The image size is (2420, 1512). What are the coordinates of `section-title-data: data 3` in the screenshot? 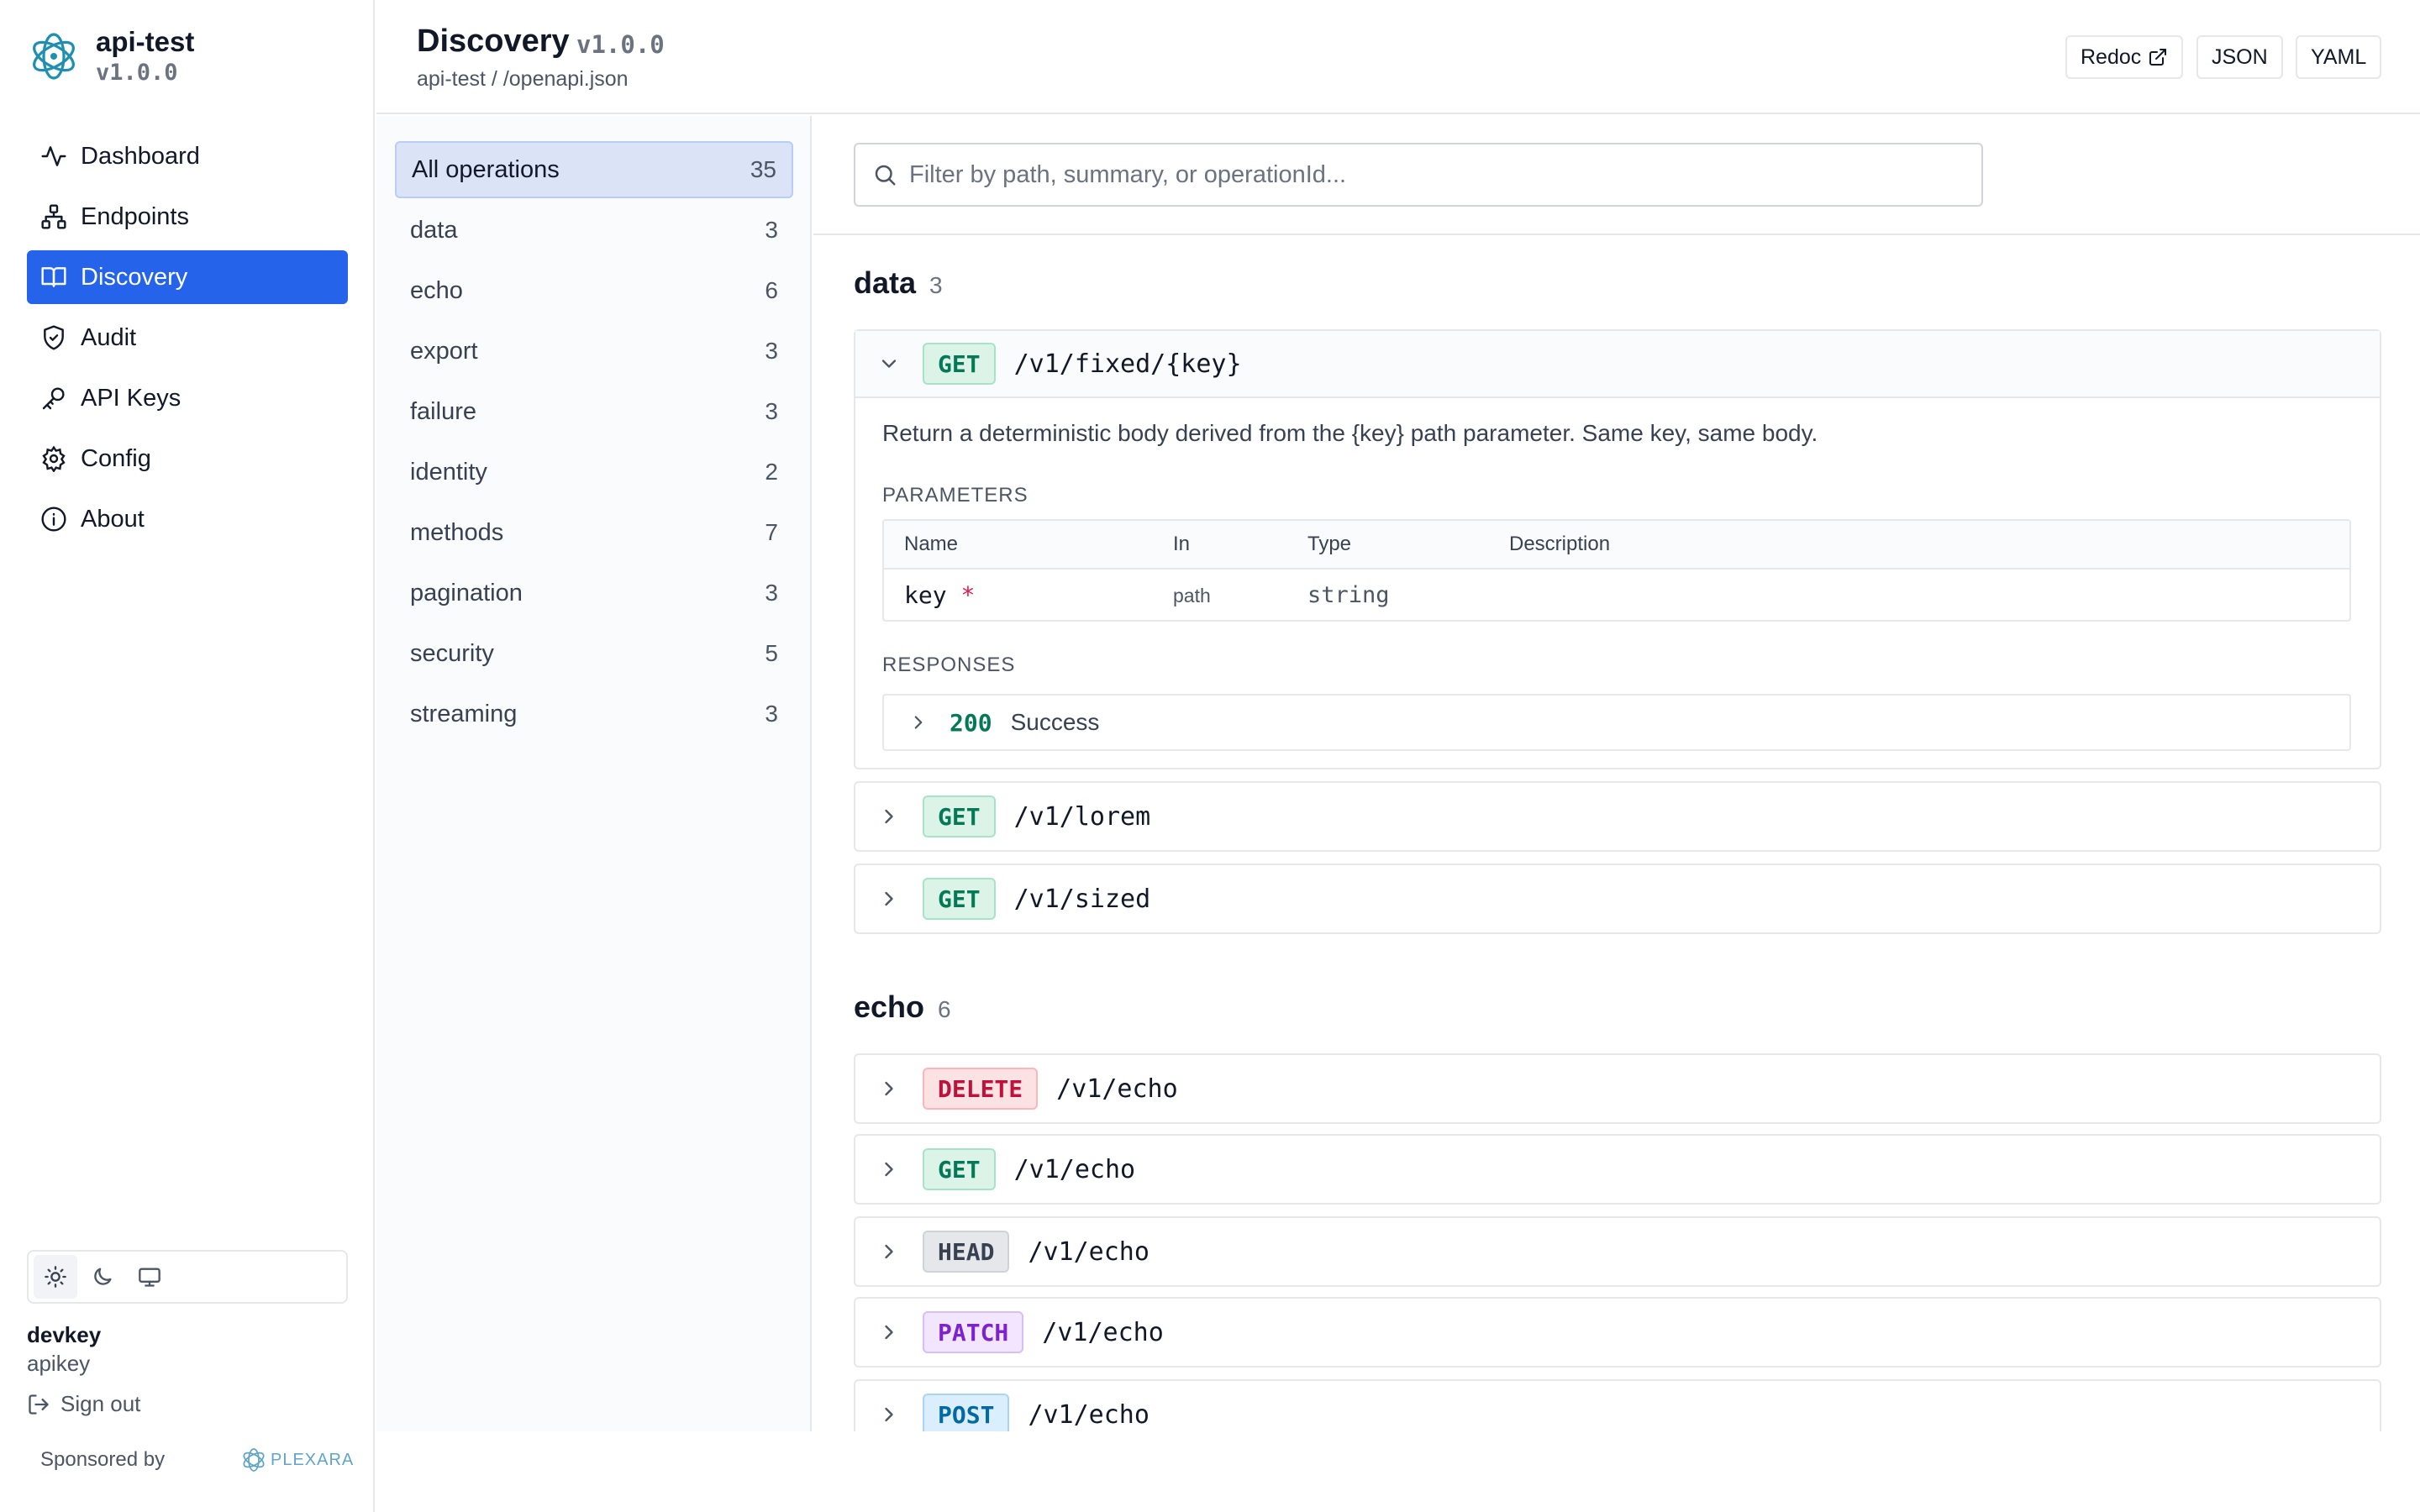 It's located at (899, 283).